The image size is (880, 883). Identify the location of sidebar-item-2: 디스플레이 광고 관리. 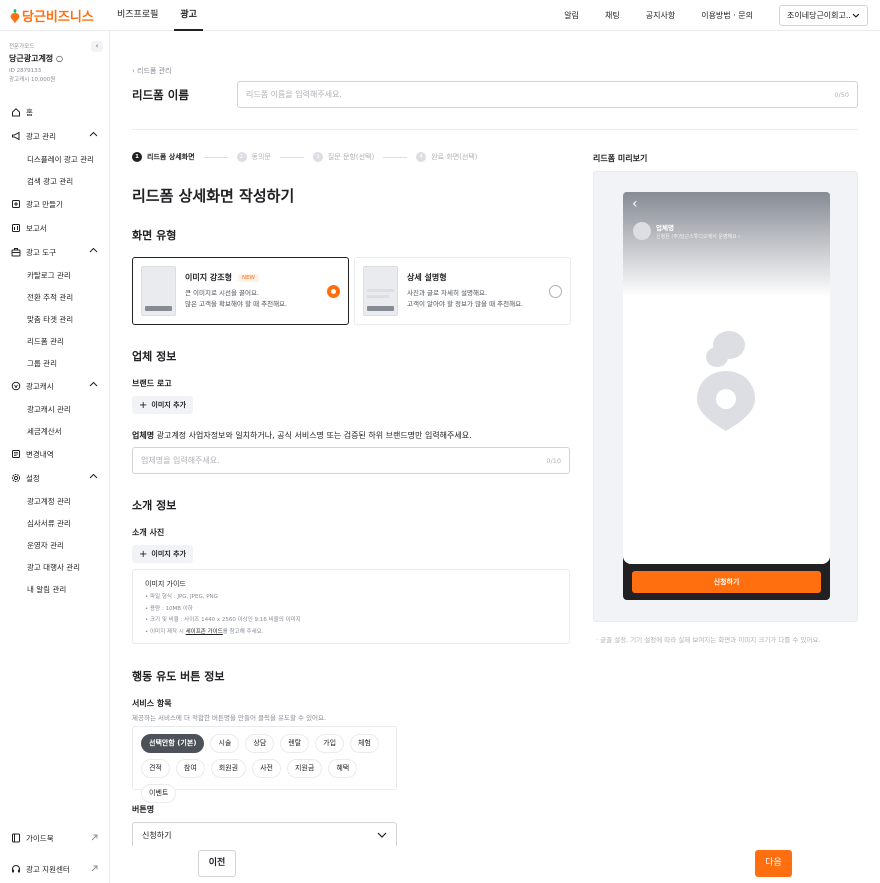
(55, 159).